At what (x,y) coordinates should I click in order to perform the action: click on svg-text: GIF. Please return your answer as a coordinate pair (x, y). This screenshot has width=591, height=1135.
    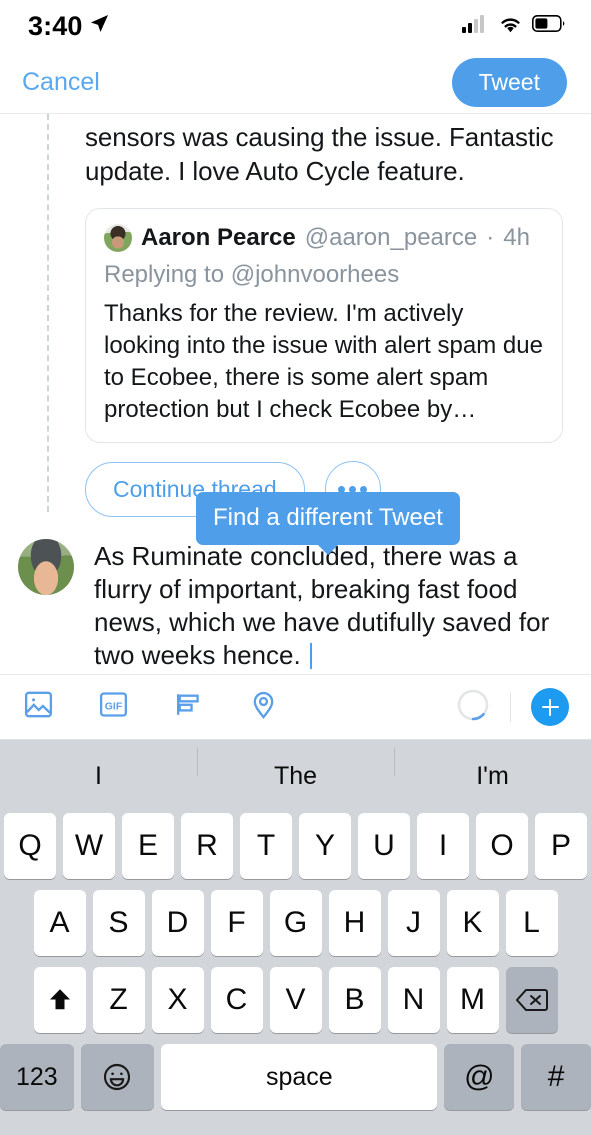
    Looking at the image, I should click on (113, 706).